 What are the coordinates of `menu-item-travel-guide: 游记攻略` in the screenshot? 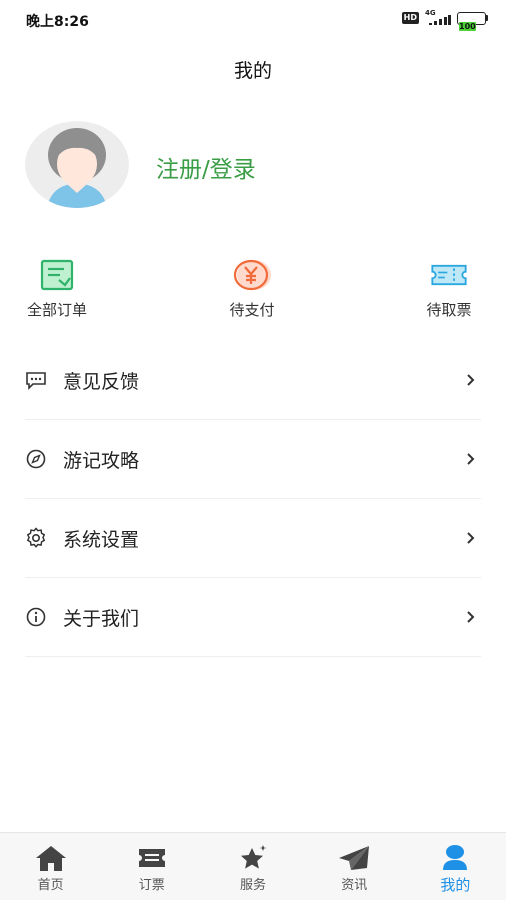 It's located at (253, 459).